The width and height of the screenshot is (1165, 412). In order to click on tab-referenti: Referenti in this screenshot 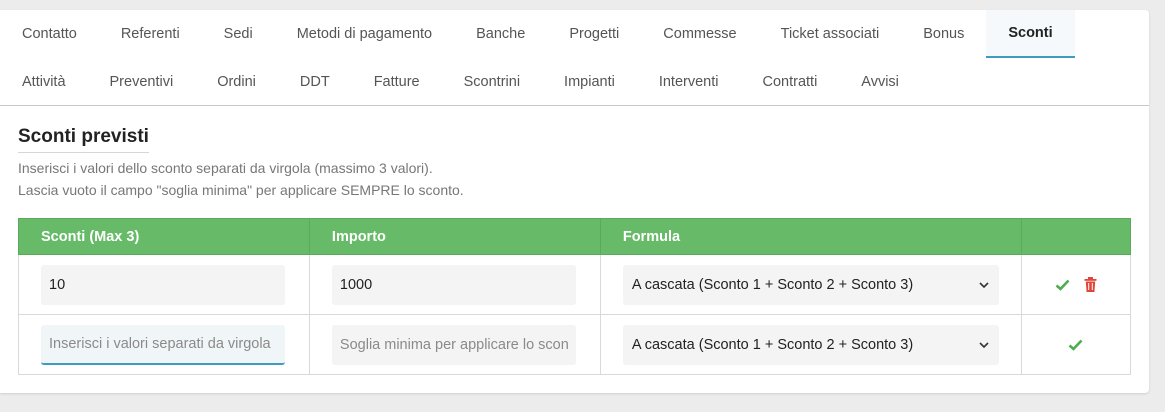, I will do `click(150, 34)`.